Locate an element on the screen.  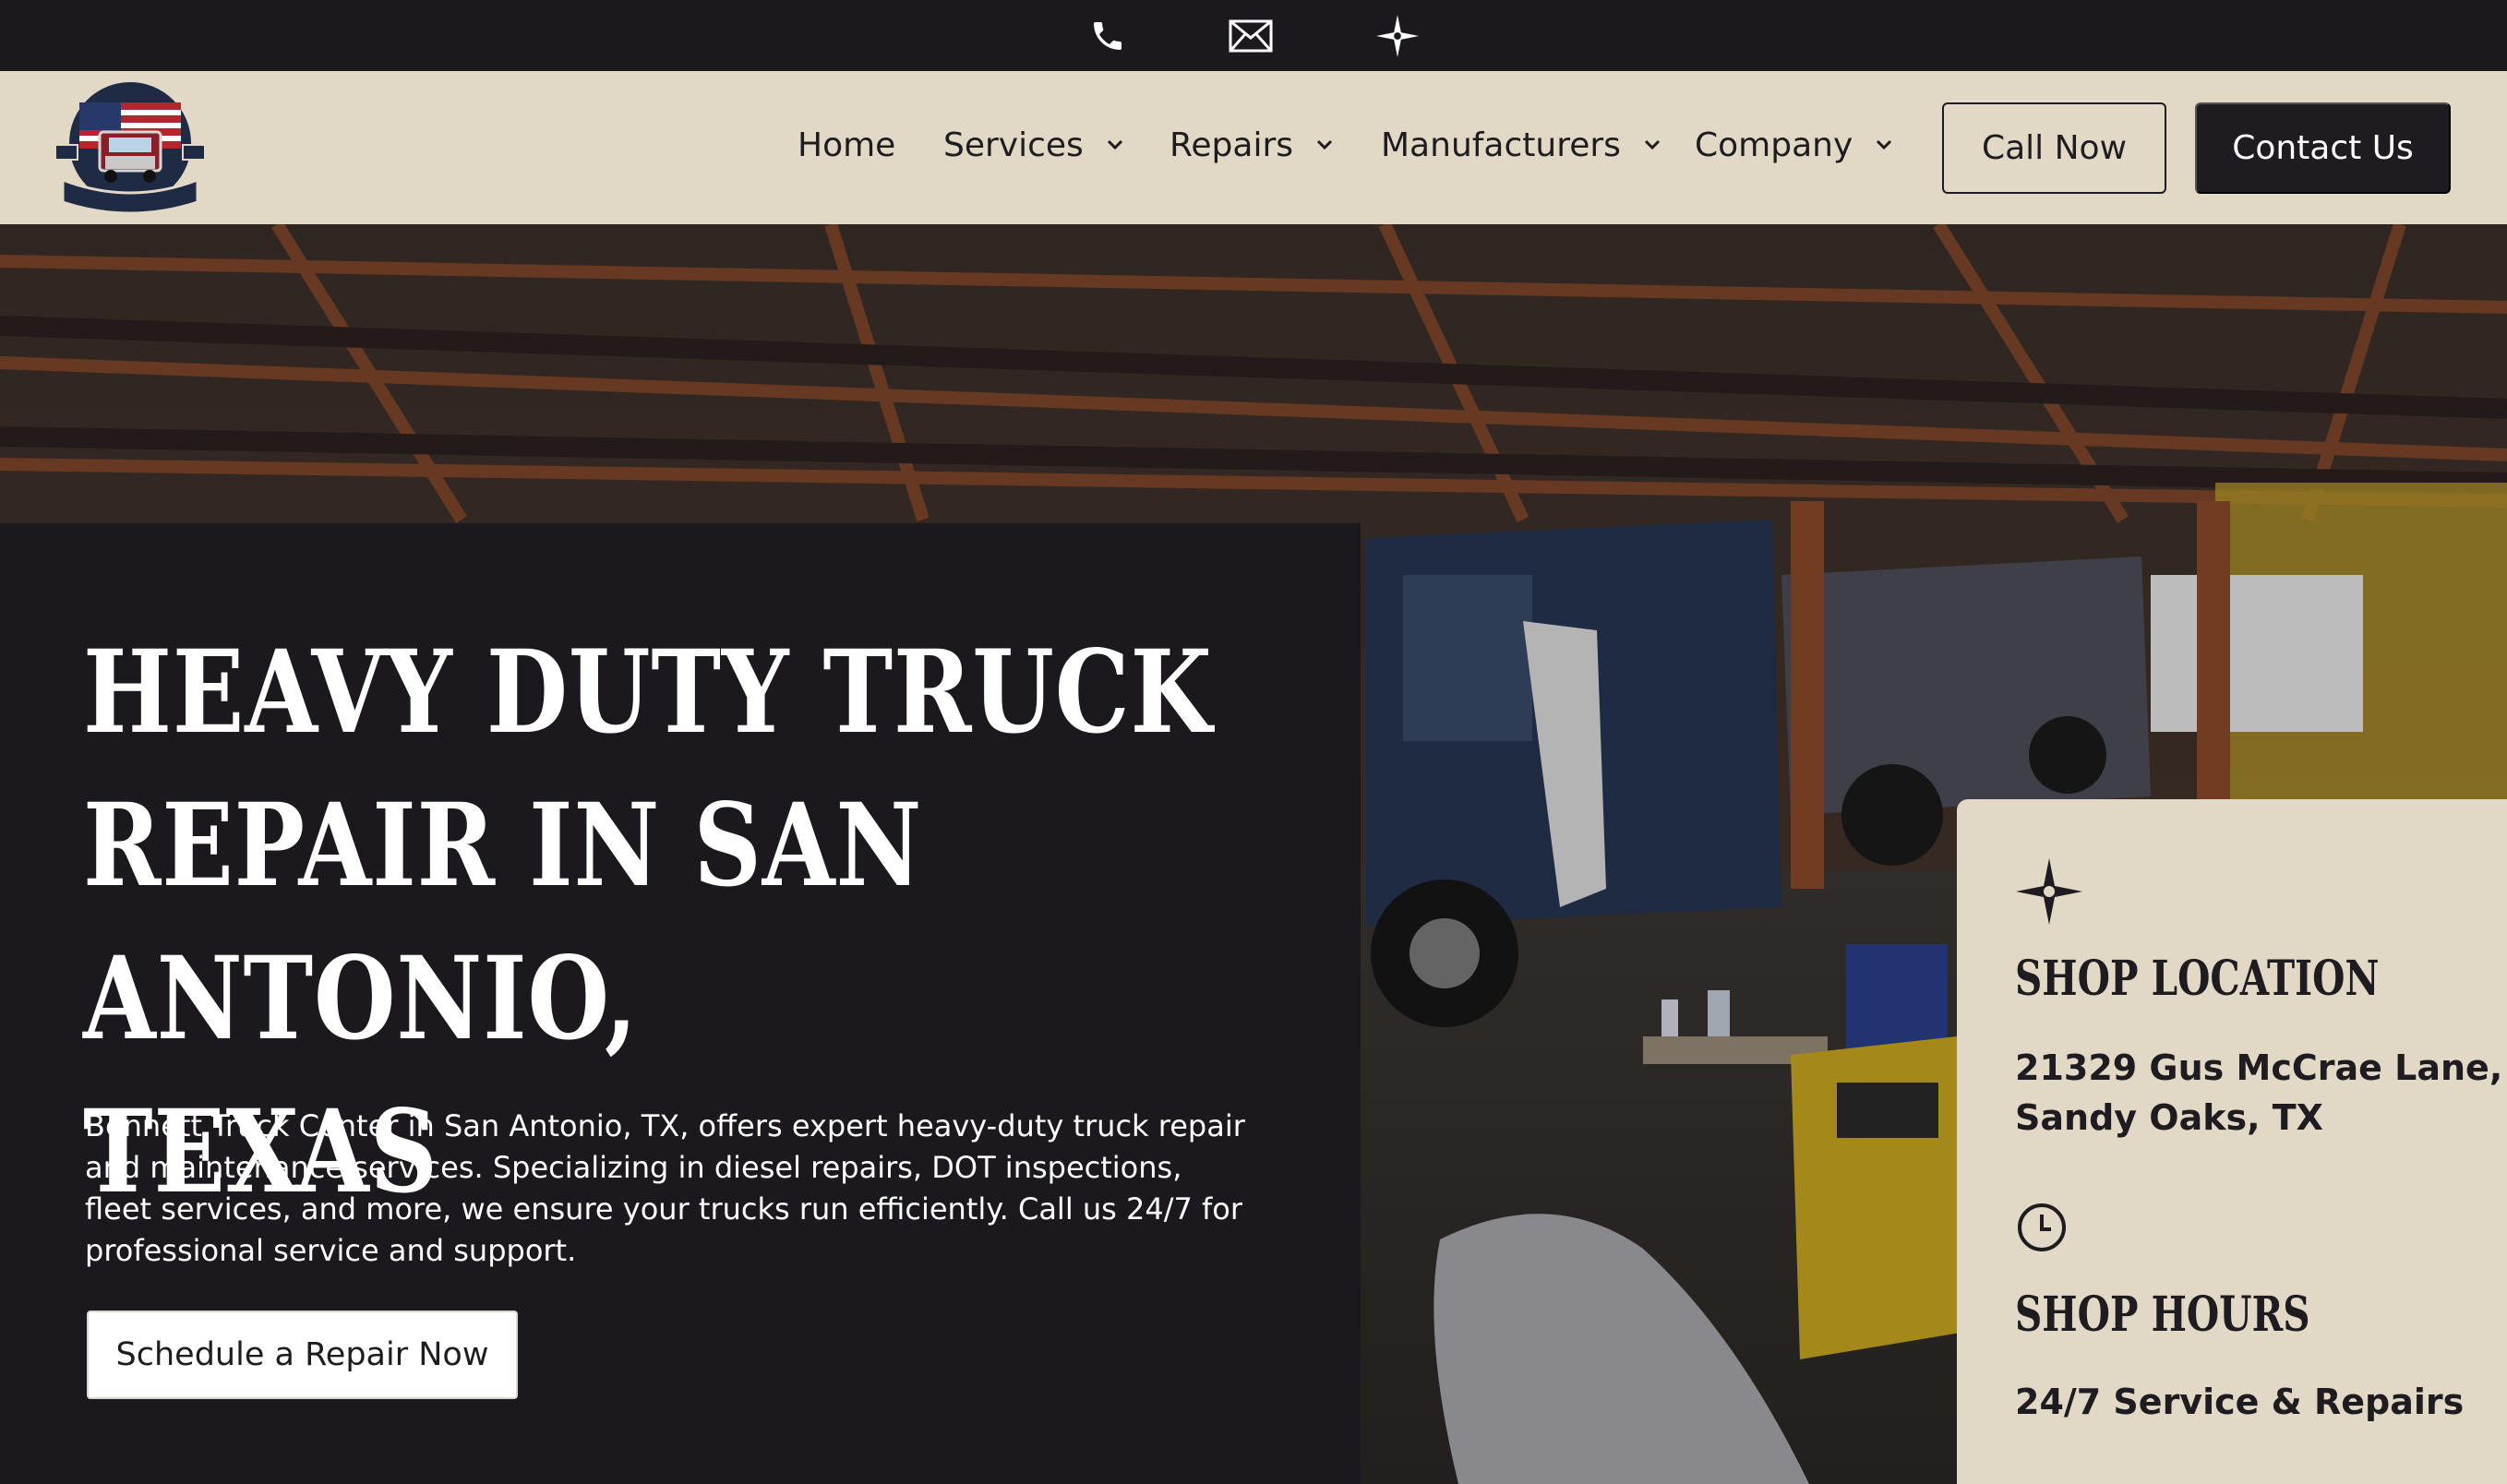
nav-home-label: Home is located at coordinates (847, 145).